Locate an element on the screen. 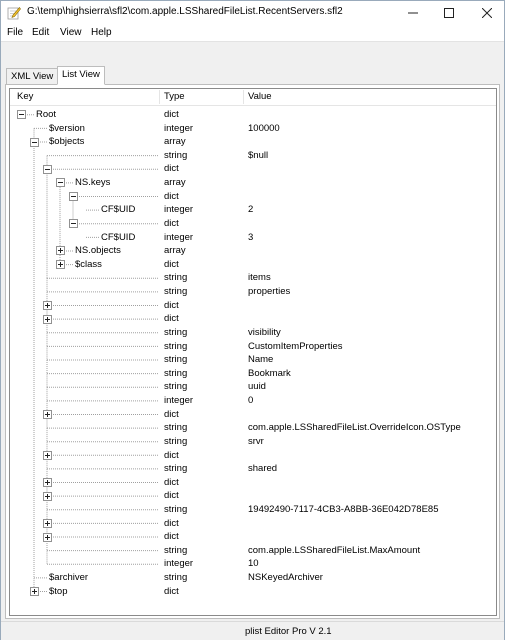  tree-row: NS.keys array is located at coordinates (253, 183).